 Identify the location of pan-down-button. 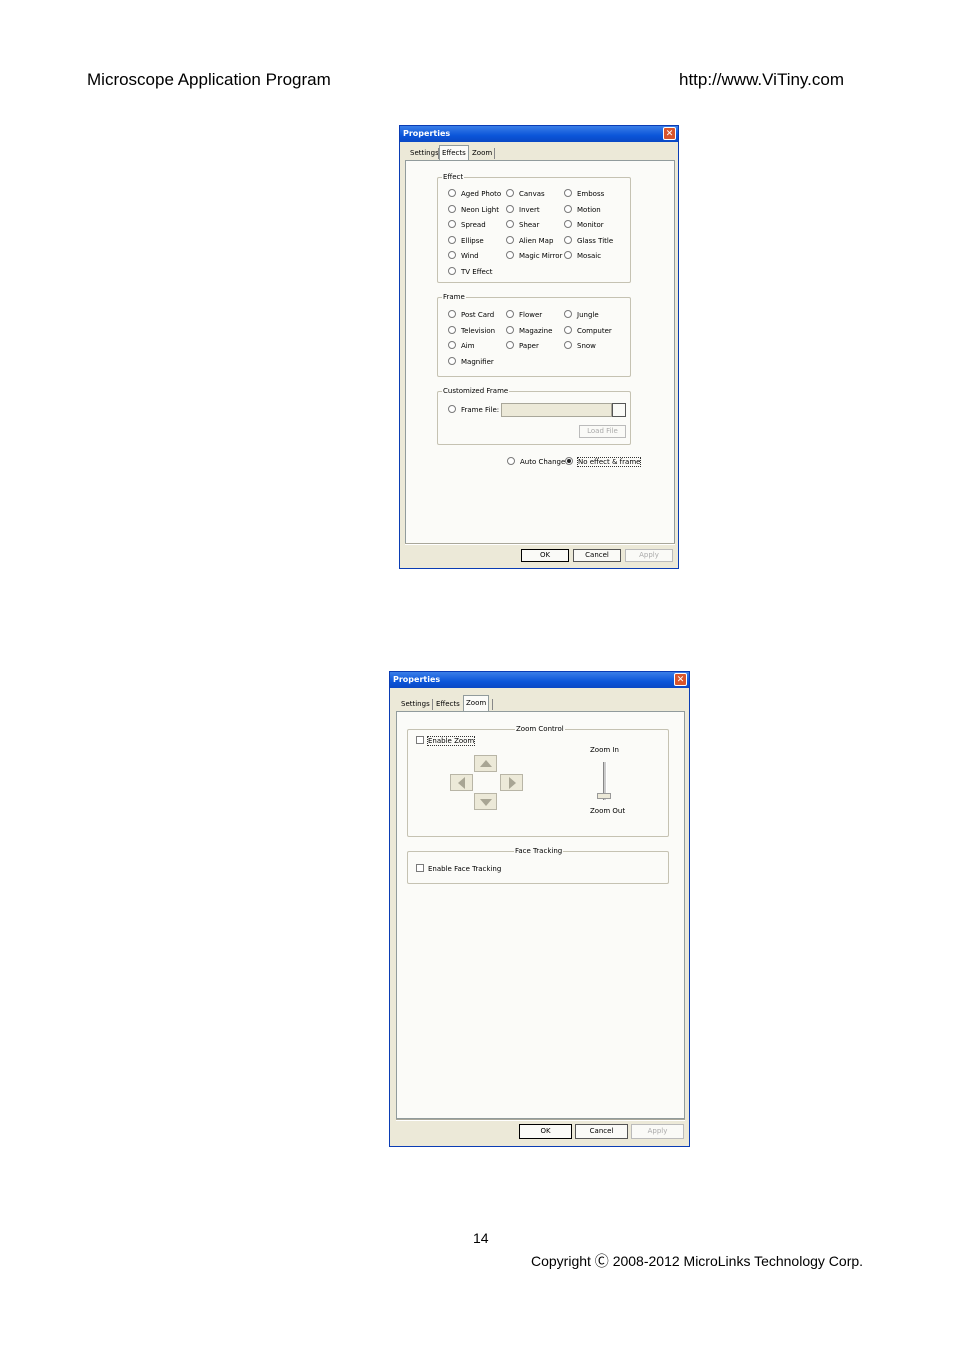
(485, 801).